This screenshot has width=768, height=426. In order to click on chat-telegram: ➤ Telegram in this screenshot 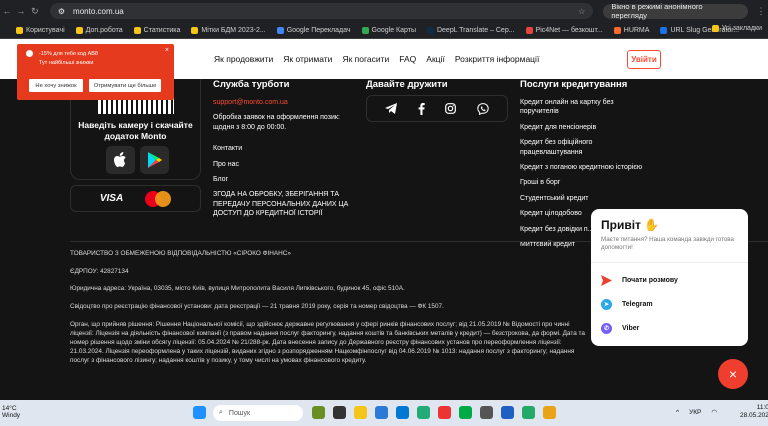, I will do `click(627, 304)`.